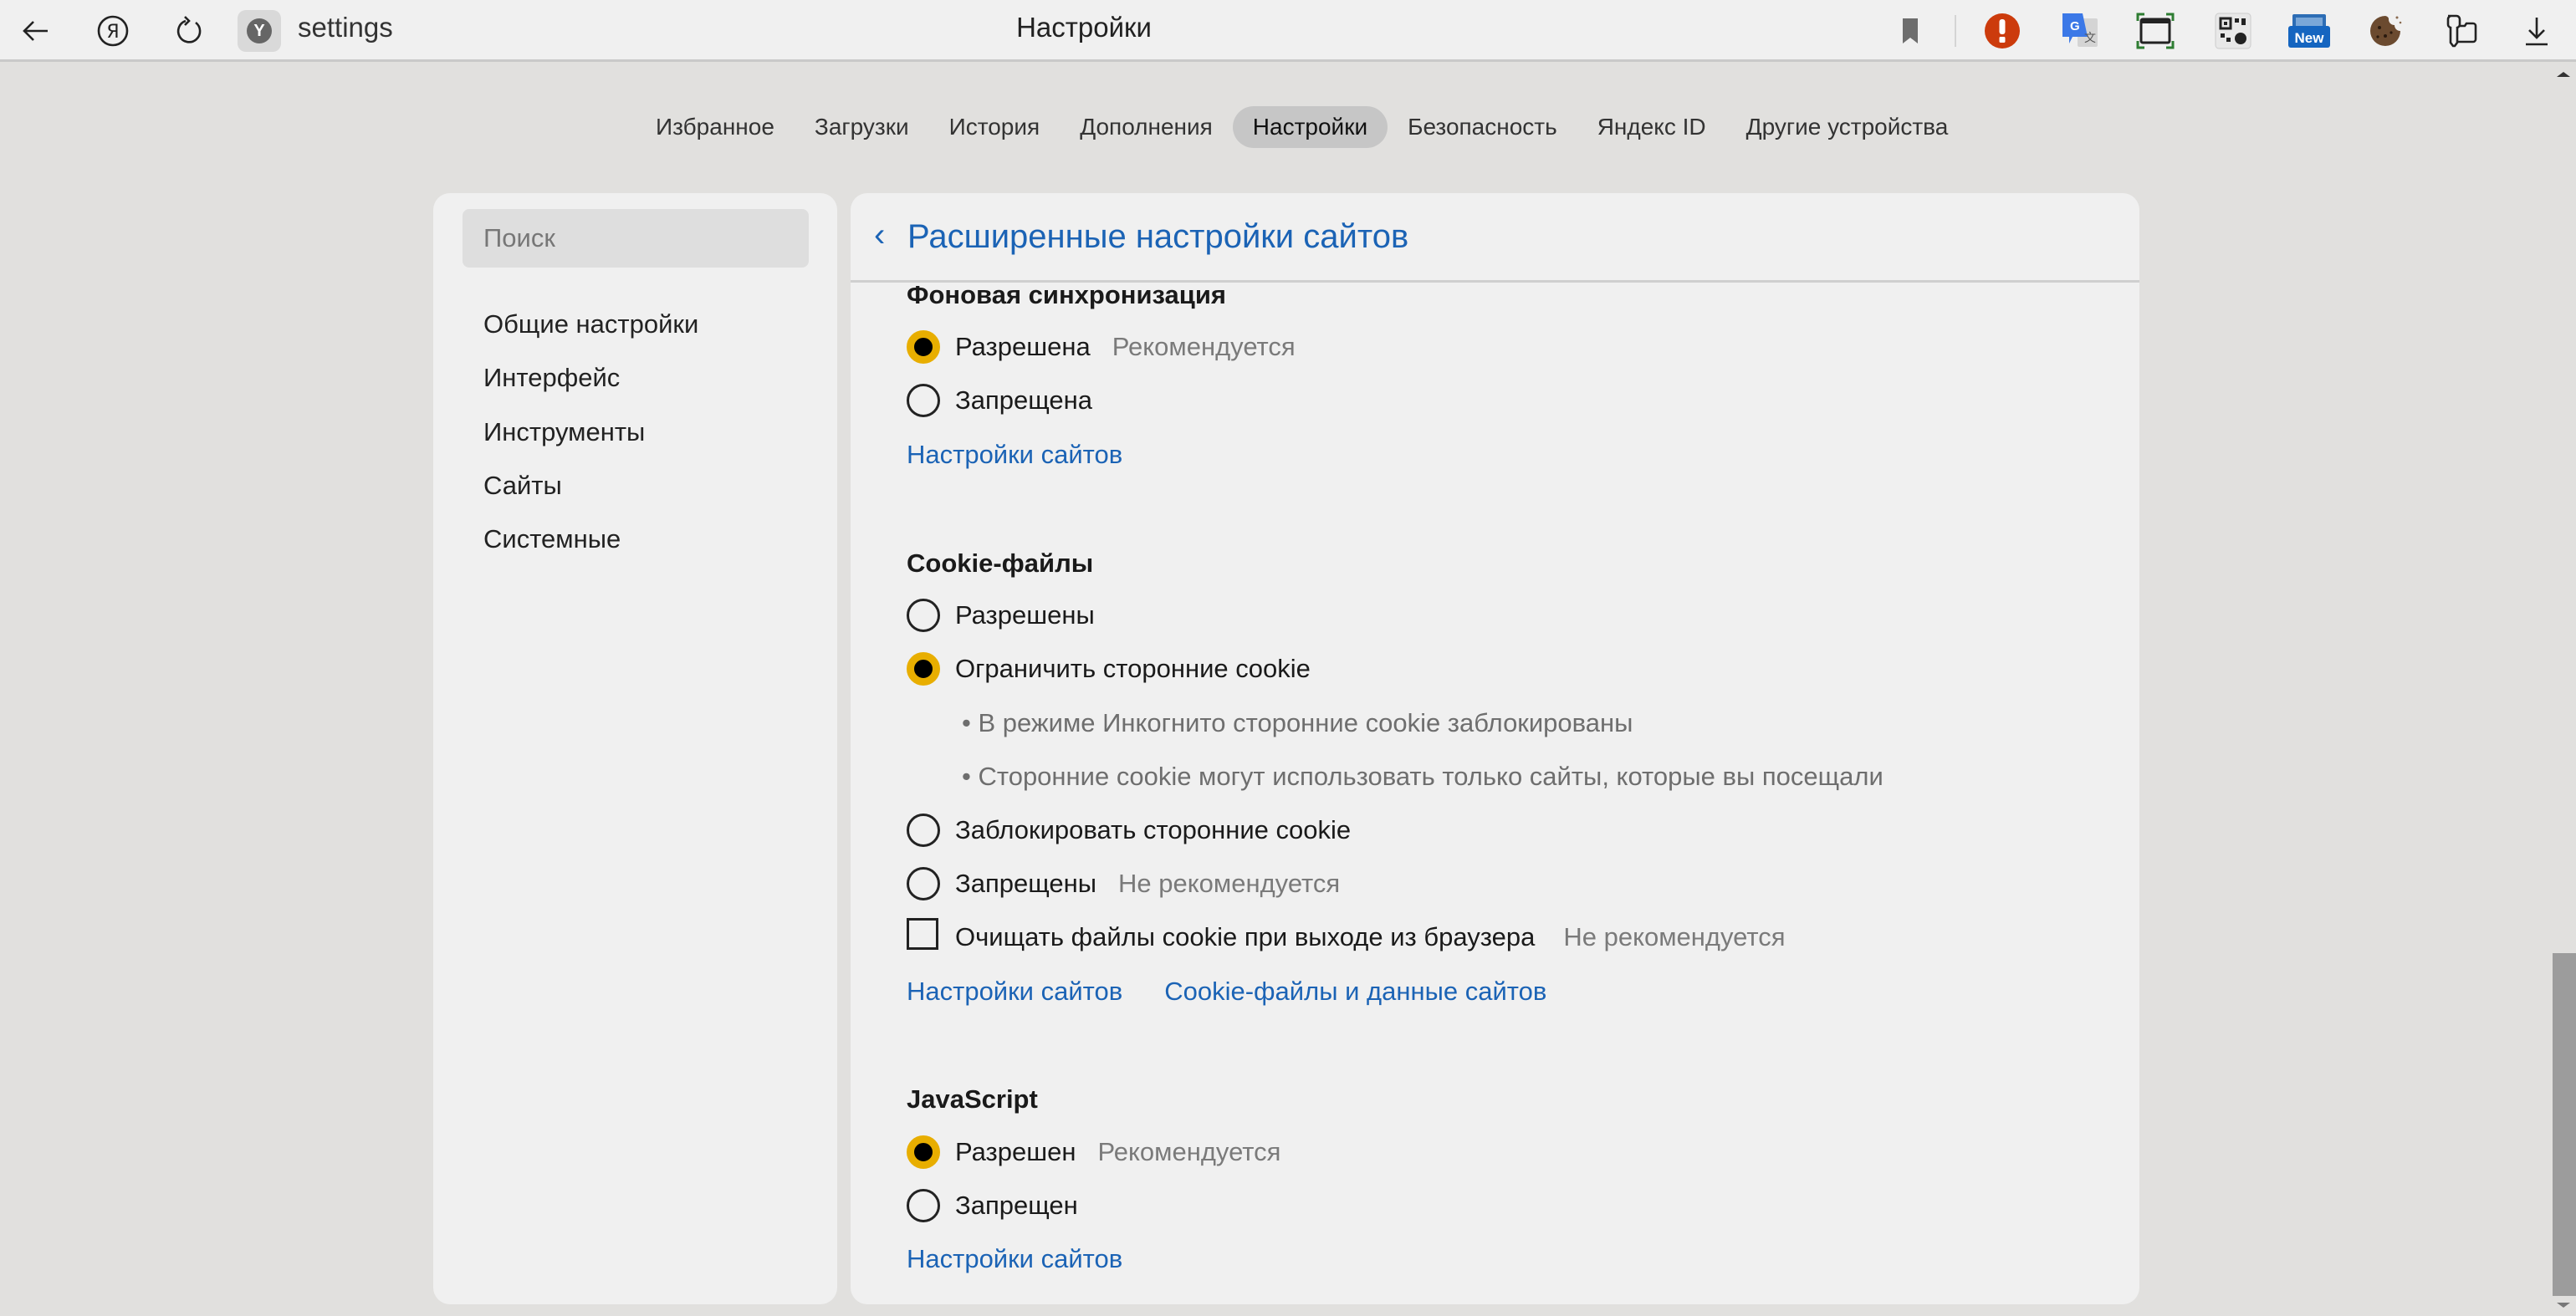 Image resolution: width=2576 pixels, height=1316 pixels. I want to click on toolbar-separator, so click(1955, 31).